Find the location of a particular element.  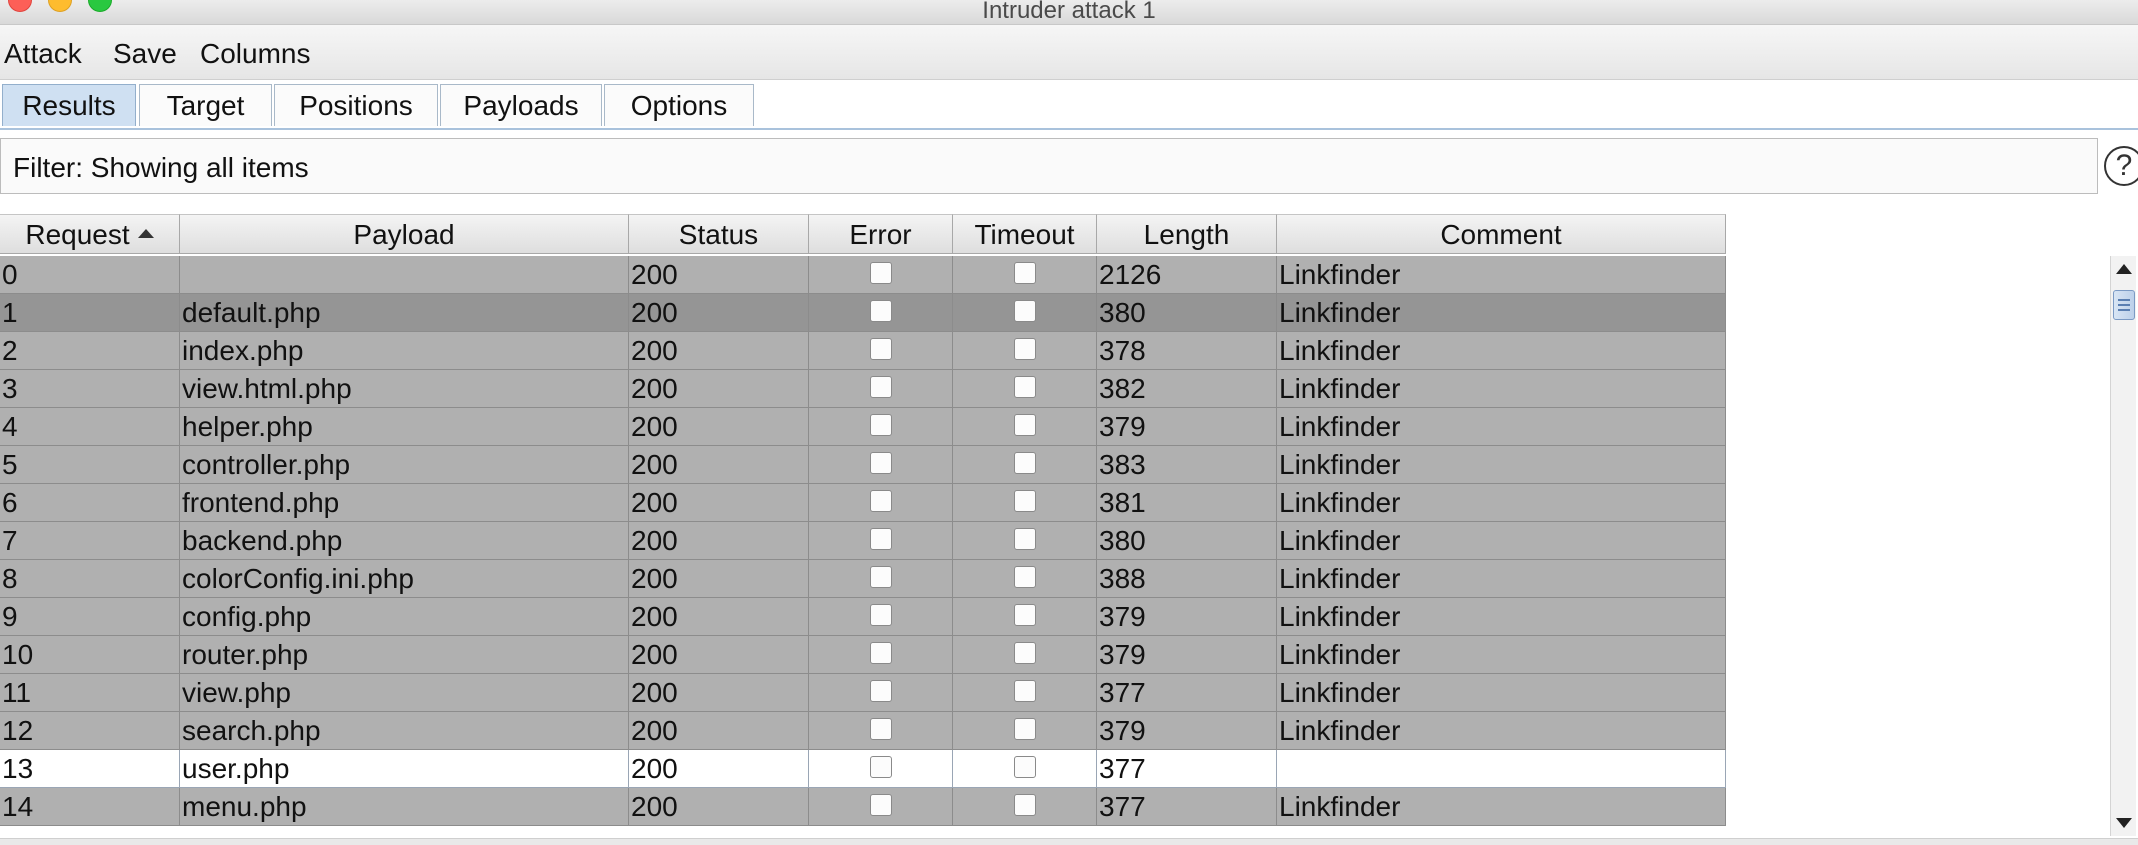

column-header-timeout: Timeout is located at coordinates (1025, 234).